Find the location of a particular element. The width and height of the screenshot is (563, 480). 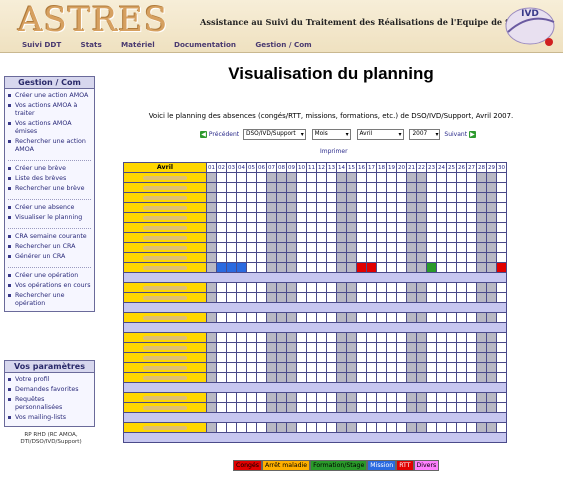

menu-item: Visualiser le planning is located at coordinates (49, 218).